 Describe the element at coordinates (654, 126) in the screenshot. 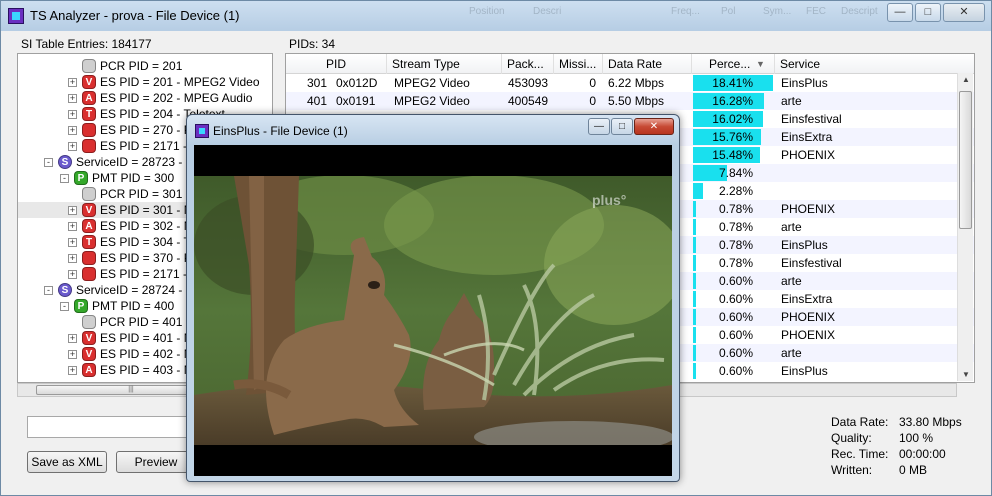

I see `player-close-button: ✕` at that location.